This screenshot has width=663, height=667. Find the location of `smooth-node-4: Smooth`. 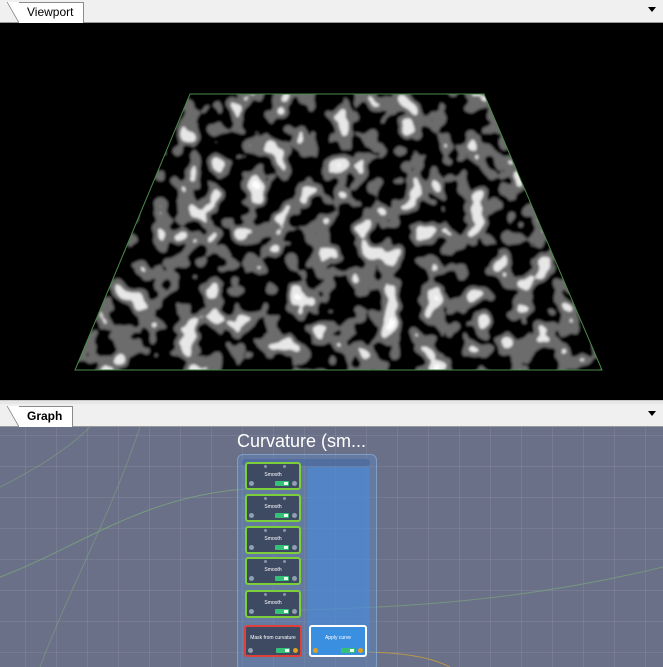

smooth-node-4: Smooth is located at coordinates (273, 571).